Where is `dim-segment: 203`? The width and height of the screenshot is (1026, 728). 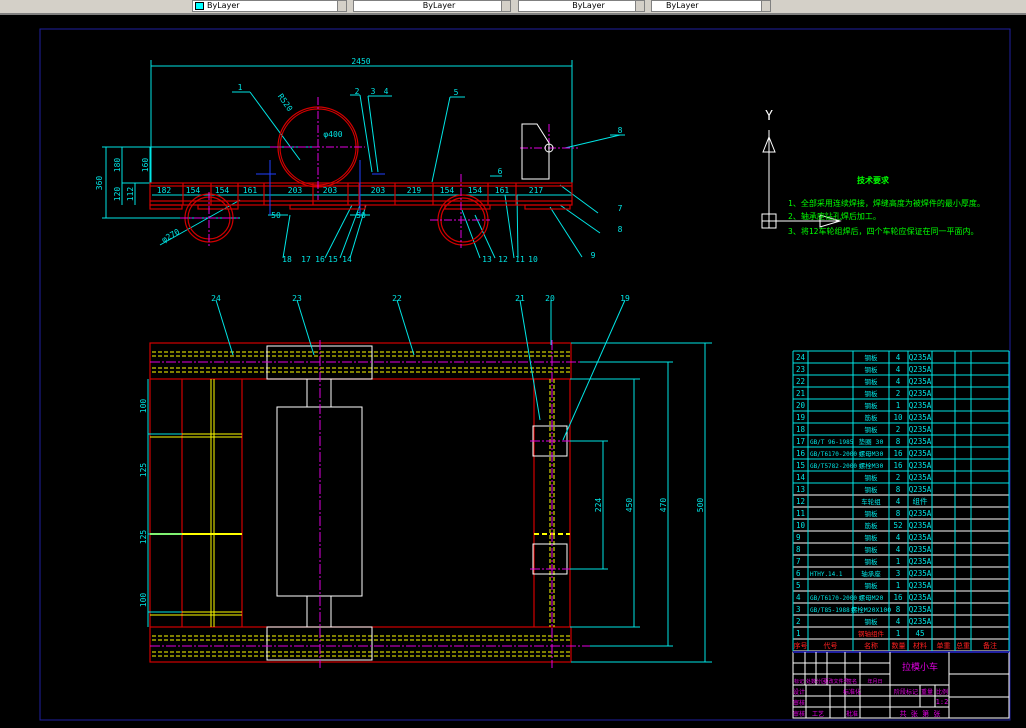
dim-segment: 203 is located at coordinates (378, 190).